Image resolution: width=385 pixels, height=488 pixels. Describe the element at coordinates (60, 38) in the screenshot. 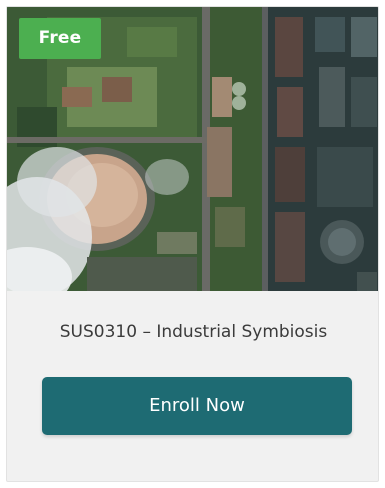

I see `free-badge: Free` at that location.